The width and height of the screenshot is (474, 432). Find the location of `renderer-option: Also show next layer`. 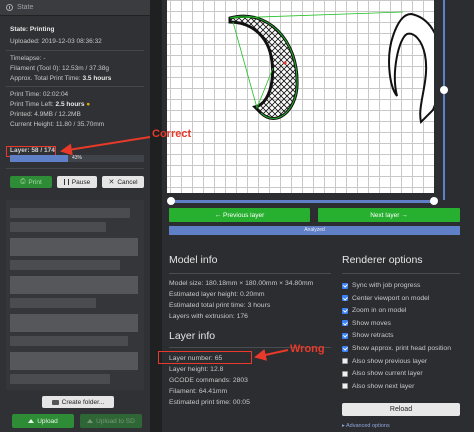

renderer-option: Also show next layer is located at coordinates (378, 386).